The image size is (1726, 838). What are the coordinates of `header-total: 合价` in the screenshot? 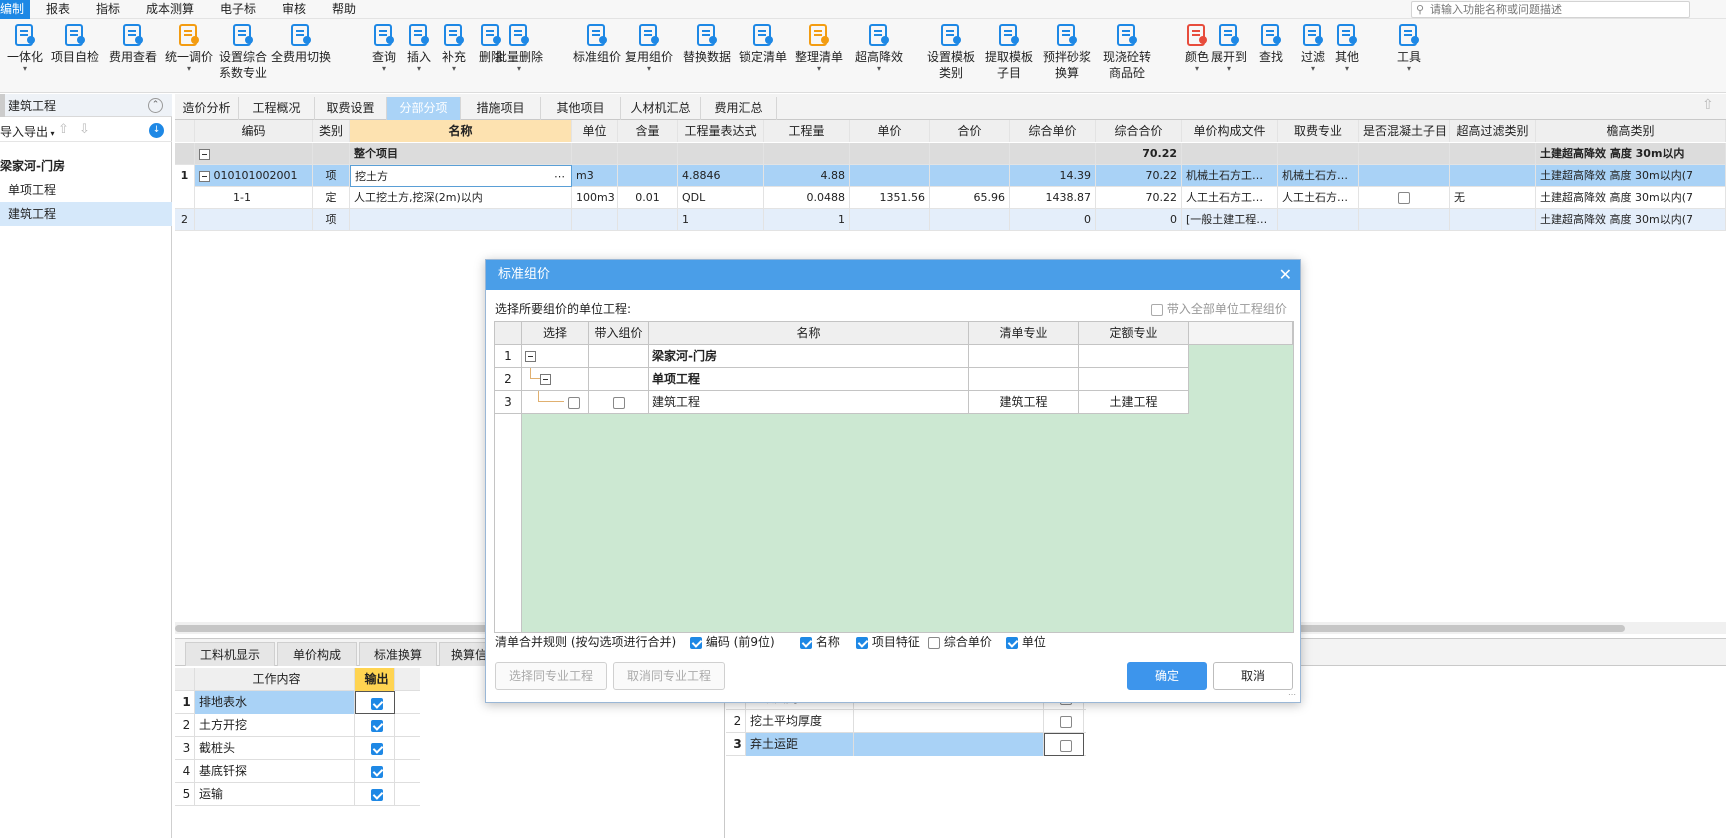 It's located at (970, 131).